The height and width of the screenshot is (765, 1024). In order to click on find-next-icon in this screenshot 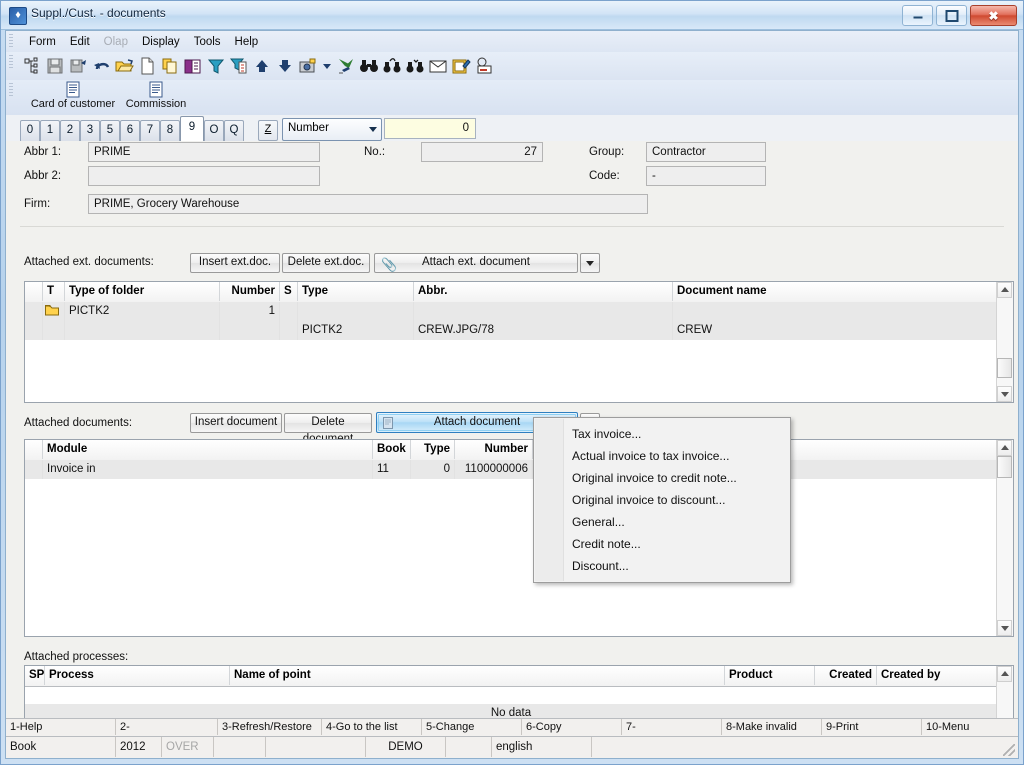, I will do `click(415, 66)`.